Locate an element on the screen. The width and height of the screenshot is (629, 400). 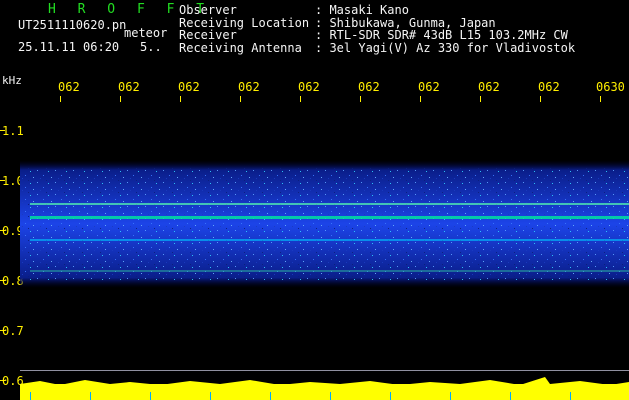
datetime-label: 25.11.11 06:20 is located at coordinates (69, 47).